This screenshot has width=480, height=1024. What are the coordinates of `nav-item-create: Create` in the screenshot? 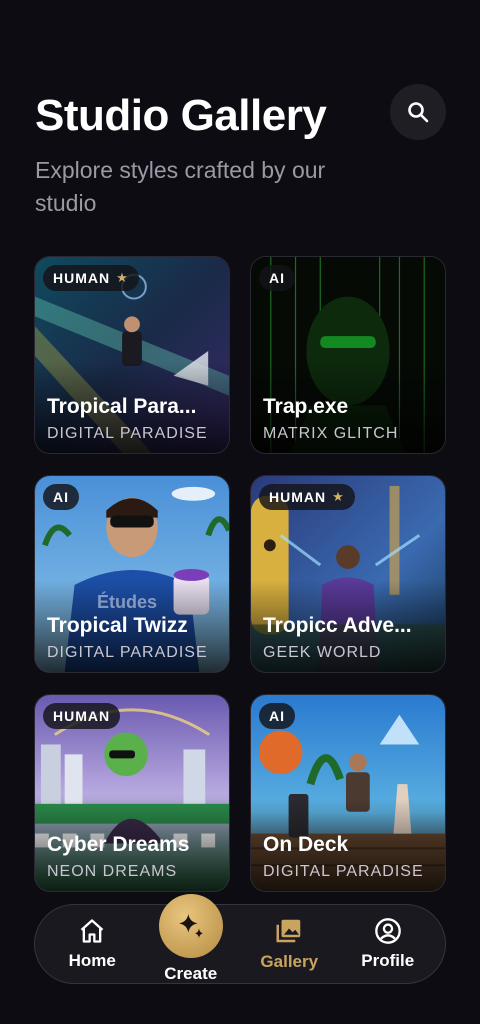 It's located at (191, 939).